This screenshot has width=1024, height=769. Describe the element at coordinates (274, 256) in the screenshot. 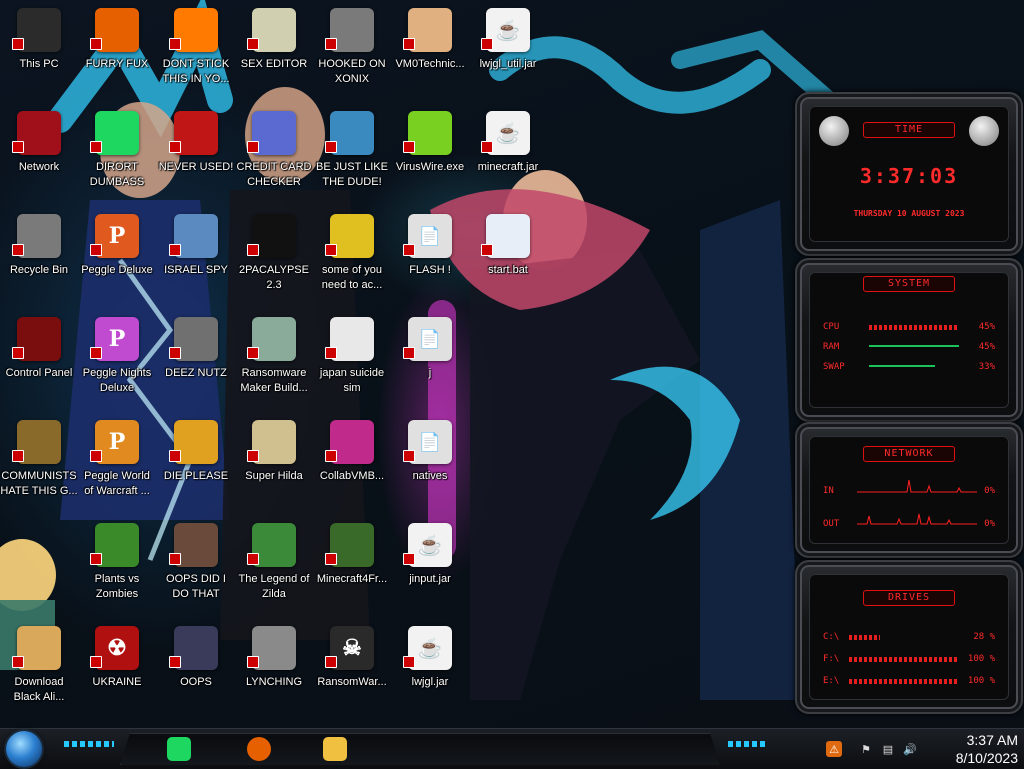

I see `desktop-icon: 2PACALYPSE 2.3` at that location.